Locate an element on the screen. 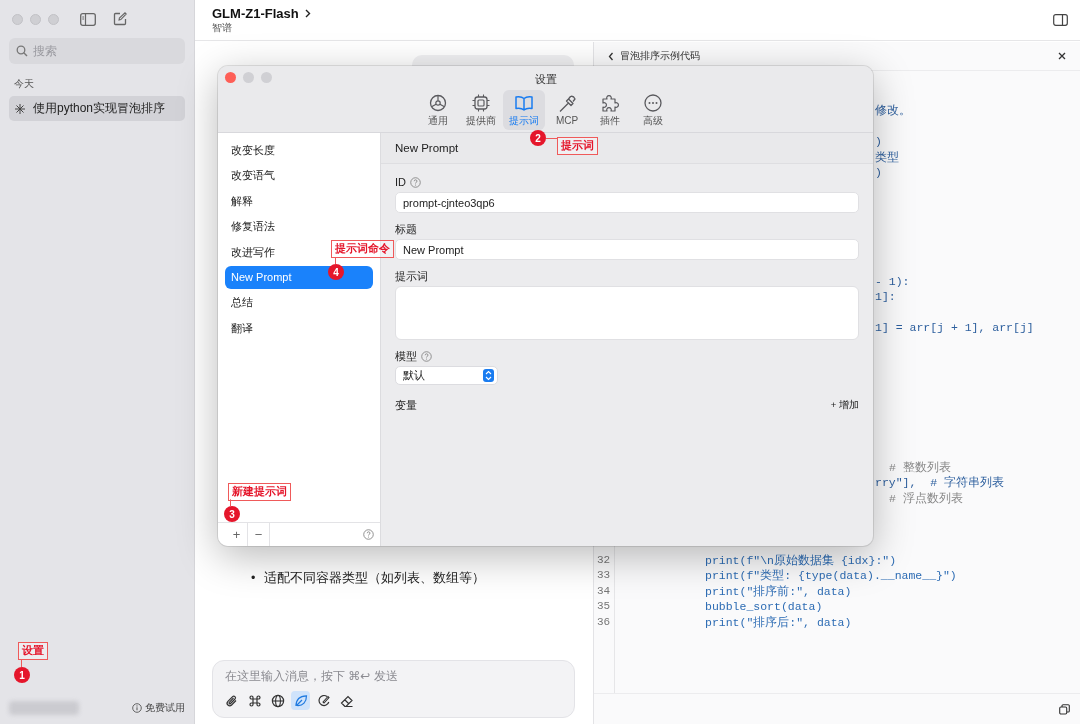 The height and width of the screenshot is (724, 1080). back-icon is located at coordinates (611, 56).